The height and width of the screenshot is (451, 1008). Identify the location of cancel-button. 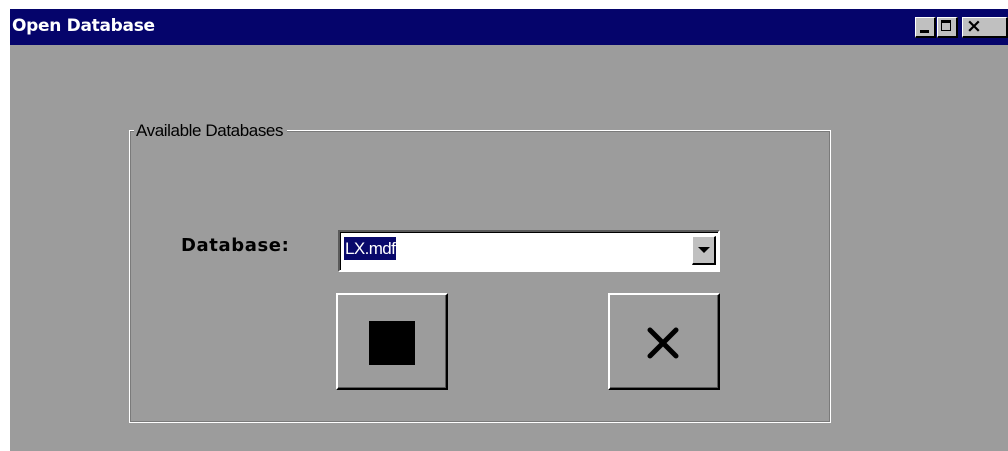
(664, 341).